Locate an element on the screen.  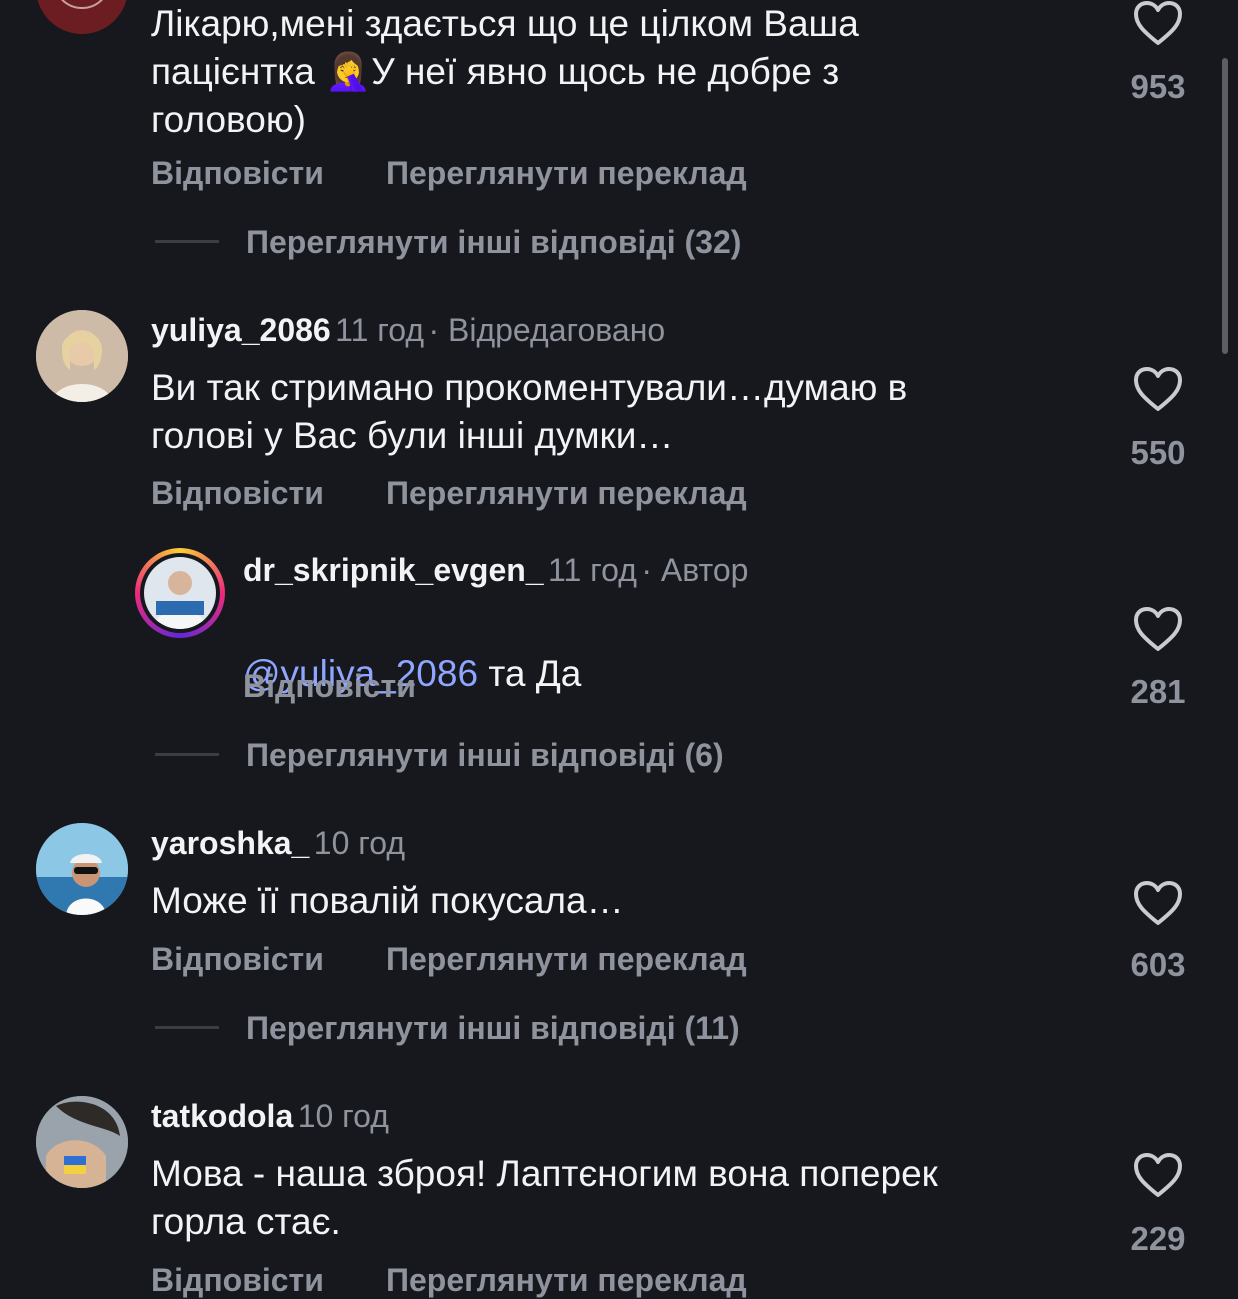
edited-label: · Відредаговано is located at coordinates (547, 330).